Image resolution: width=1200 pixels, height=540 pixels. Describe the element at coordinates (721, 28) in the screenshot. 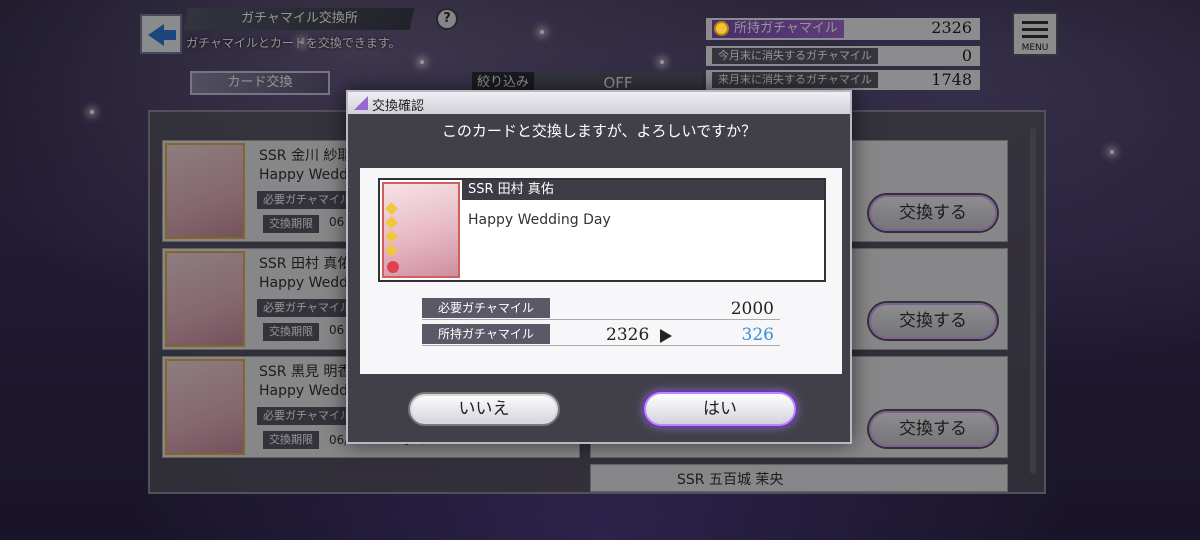

I see `coin-icon` at that location.